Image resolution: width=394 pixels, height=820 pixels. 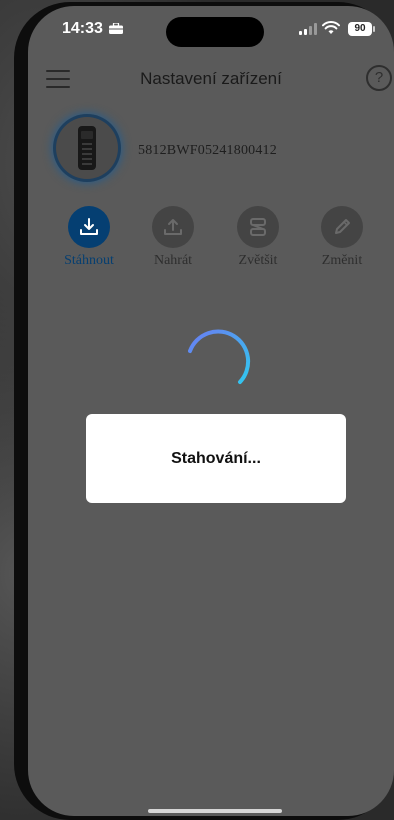 I want to click on edit-button: Změnit, so click(x=342, y=237).